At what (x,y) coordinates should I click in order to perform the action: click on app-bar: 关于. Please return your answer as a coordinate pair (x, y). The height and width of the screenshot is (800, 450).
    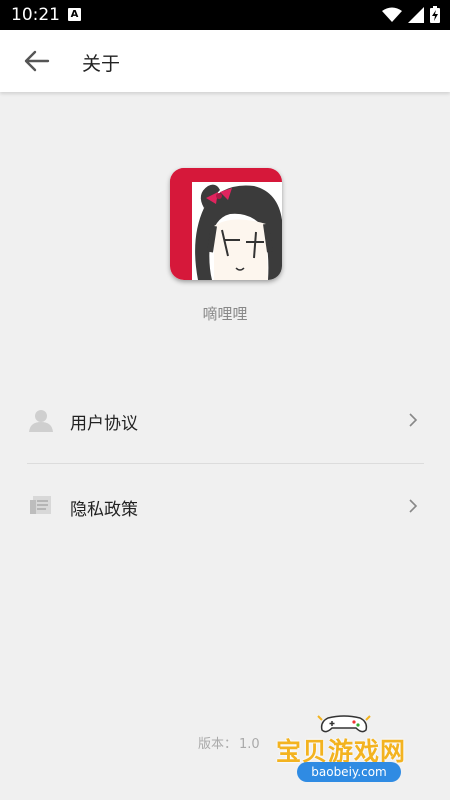
    Looking at the image, I should click on (225, 61).